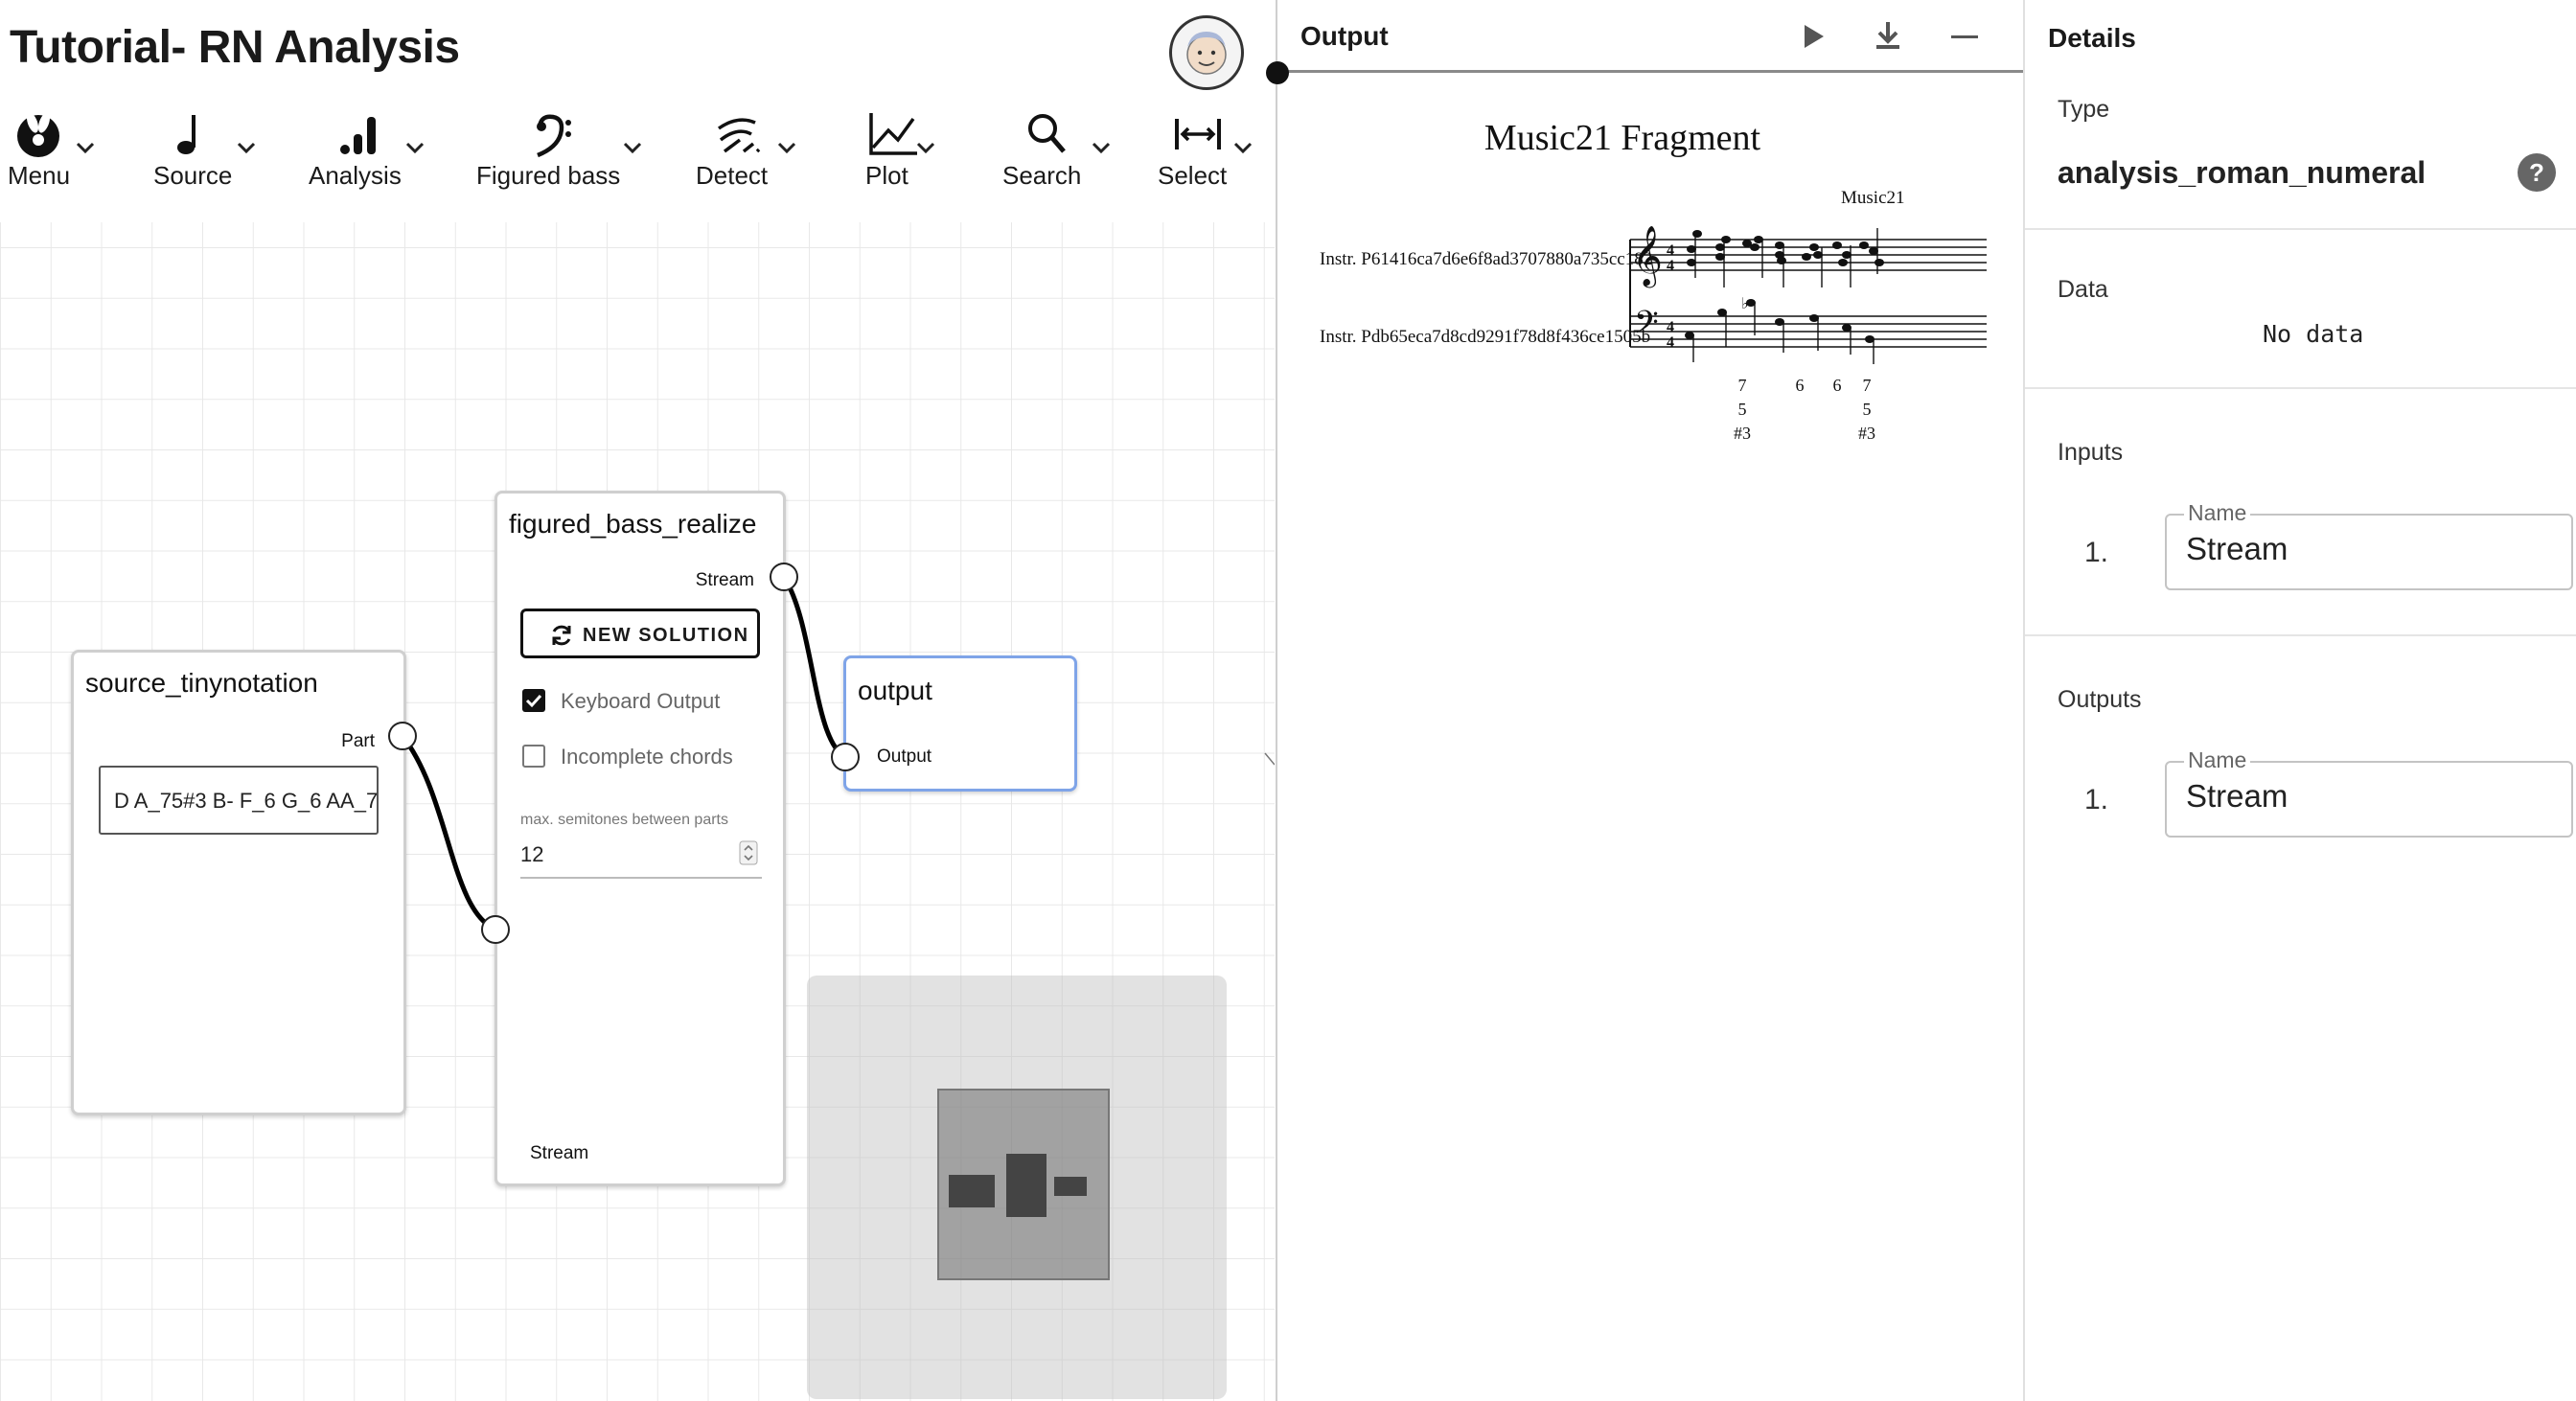 The image size is (2576, 1401). Describe the element at coordinates (1808, 294) in the screenshot. I see `staff-notation: 𝄞 𝄢 4 4 4 4 ♭` at that location.